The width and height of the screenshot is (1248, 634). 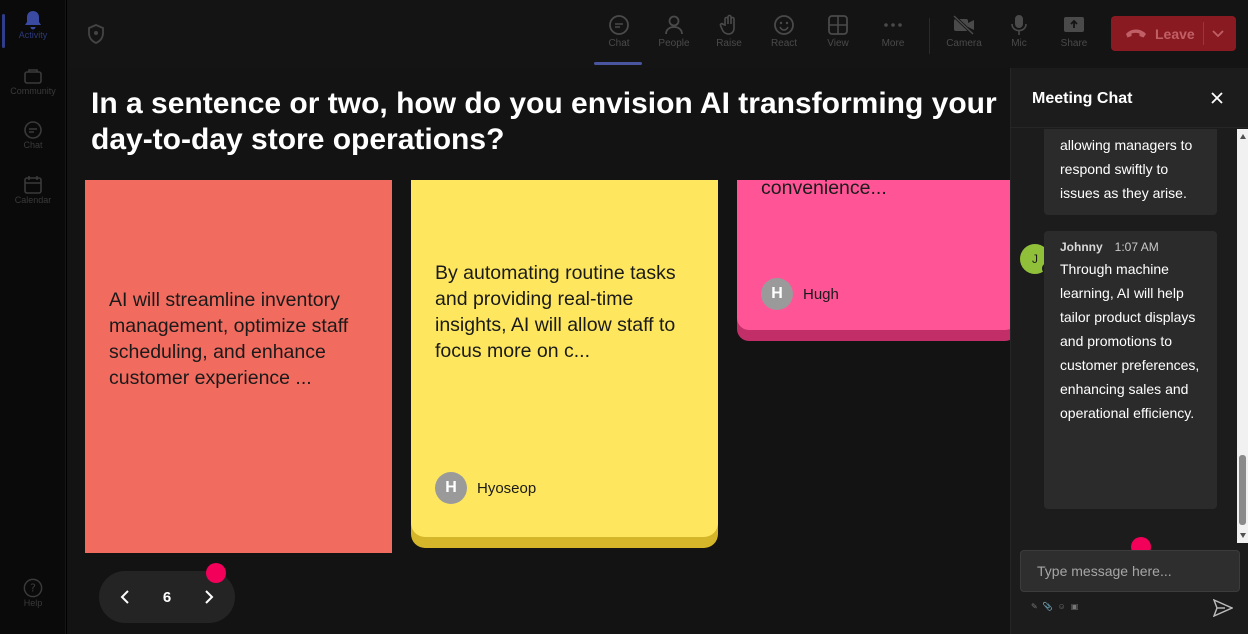 I want to click on more-icon, so click(x=893, y=25).